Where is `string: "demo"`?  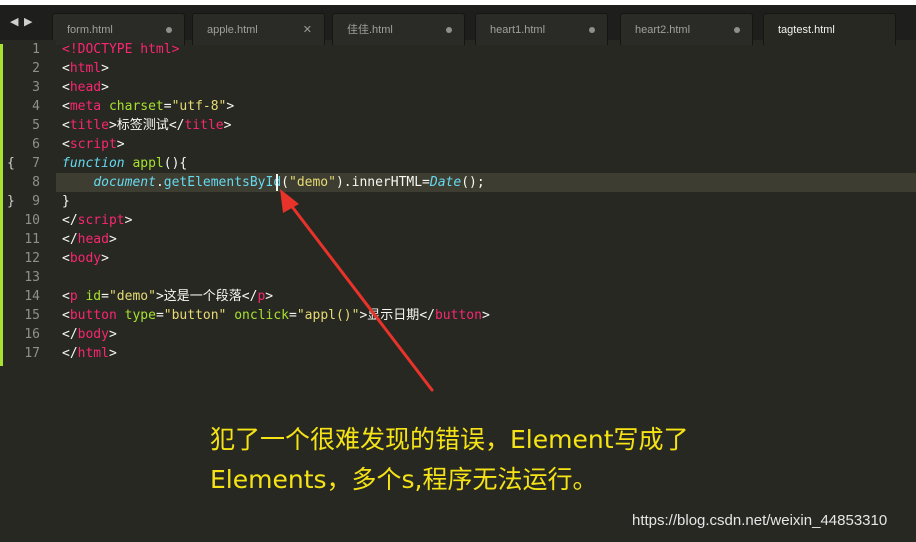 string: "demo" is located at coordinates (312, 182).